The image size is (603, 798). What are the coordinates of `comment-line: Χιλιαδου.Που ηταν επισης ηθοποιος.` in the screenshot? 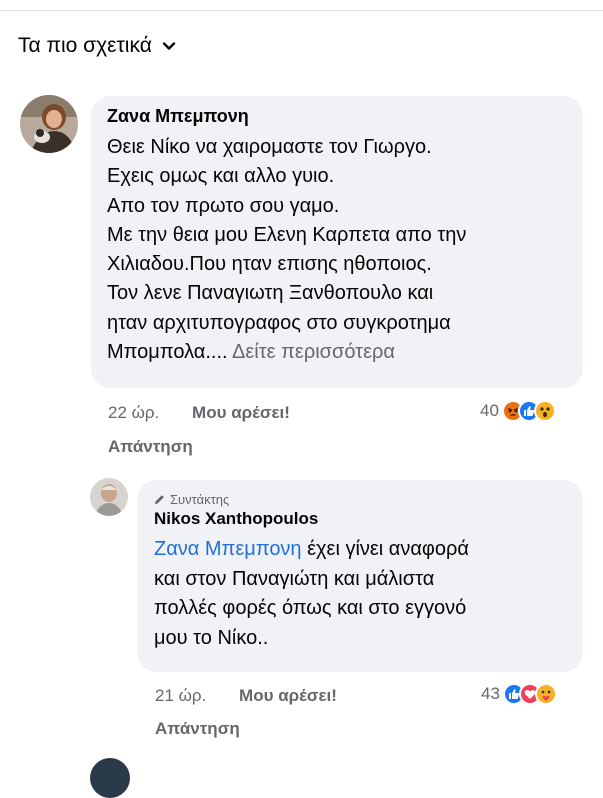 It's located at (269, 264).